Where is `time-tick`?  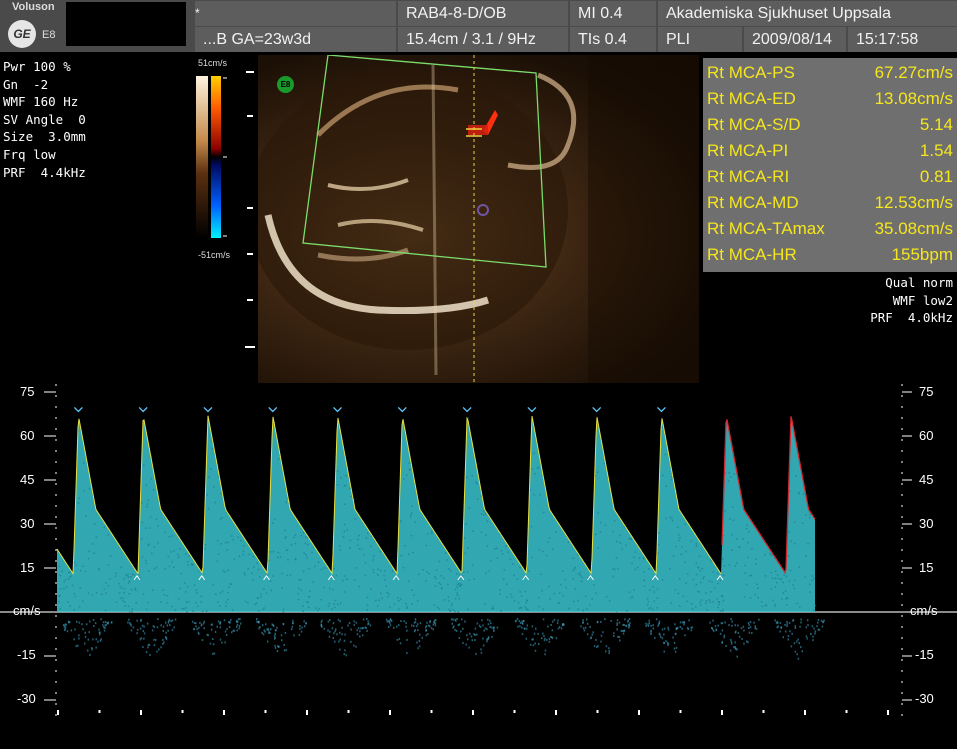
time-tick is located at coordinates (556, 712).